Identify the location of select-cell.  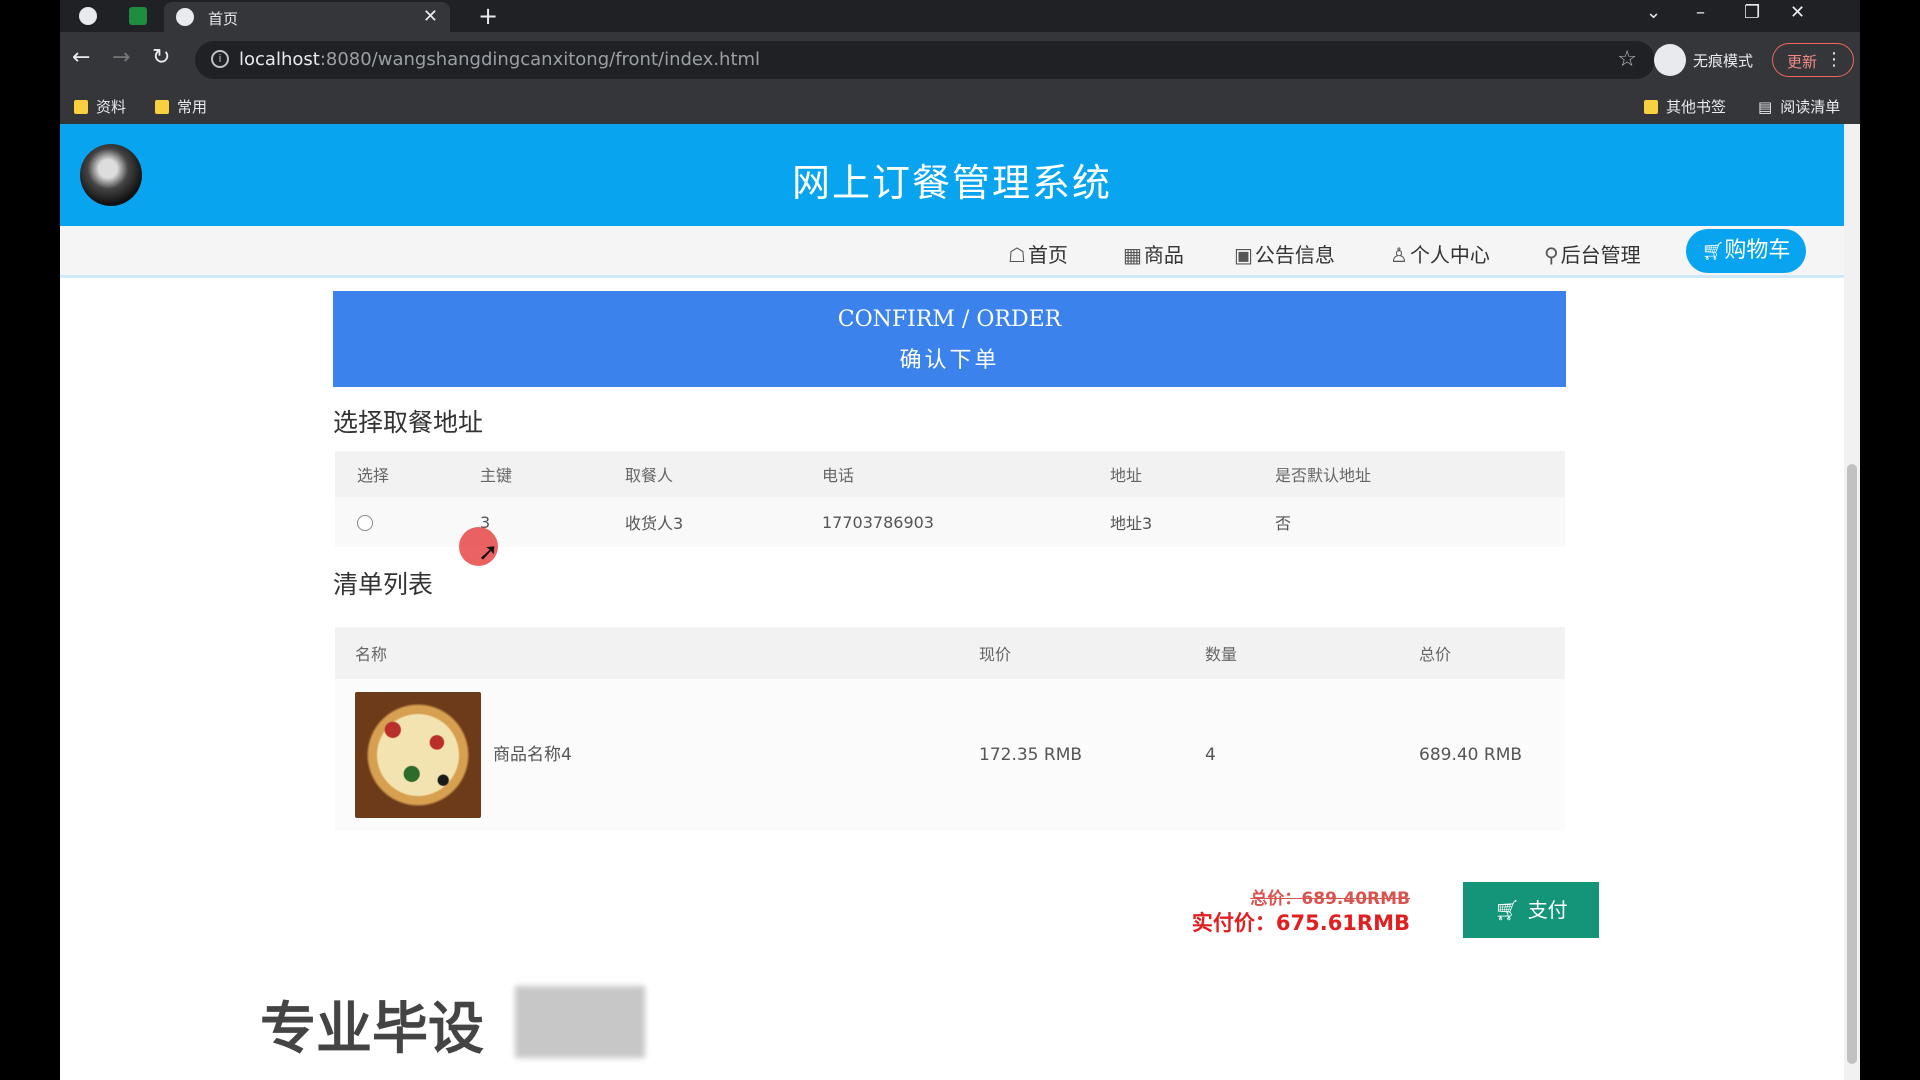
(407, 522).